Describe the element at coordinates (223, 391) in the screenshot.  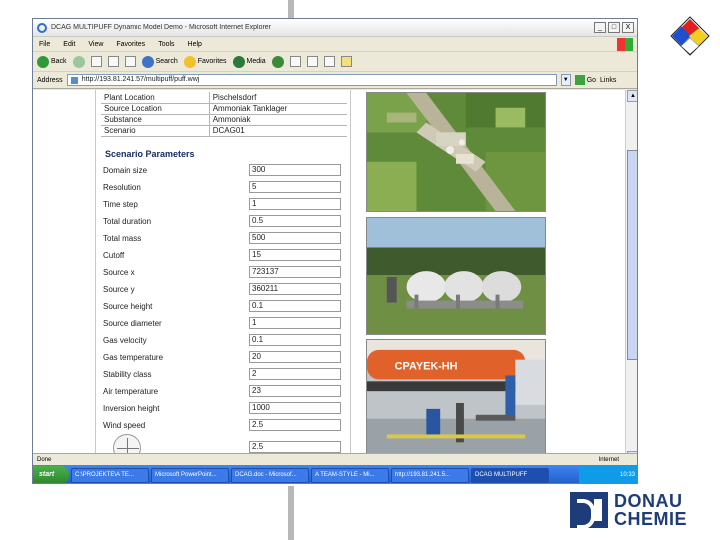
I see `param-row: Air temperature 23` at that location.